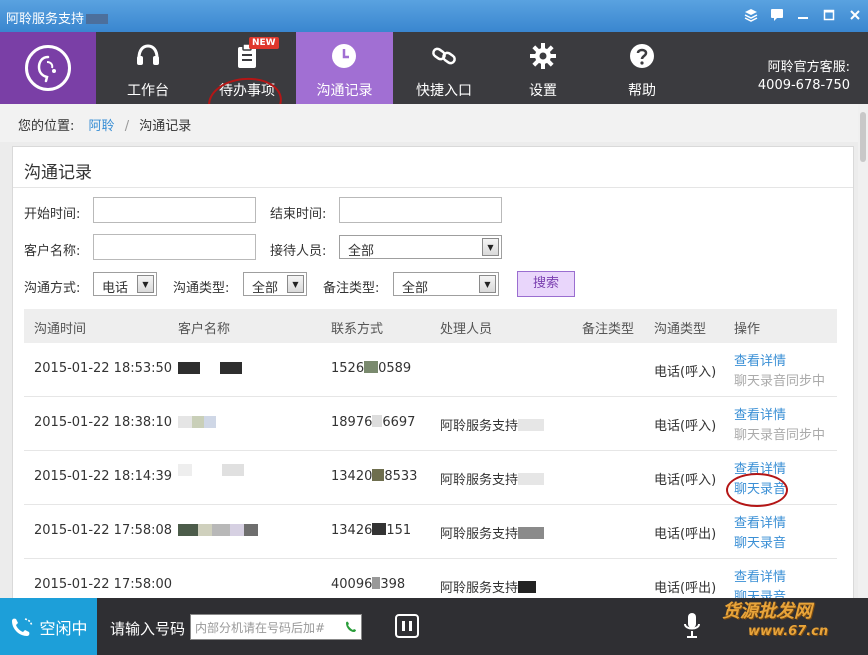  What do you see at coordinates (344, 56) in the screenshot?
I see `clock-icon` at bounding box center [344, 56].